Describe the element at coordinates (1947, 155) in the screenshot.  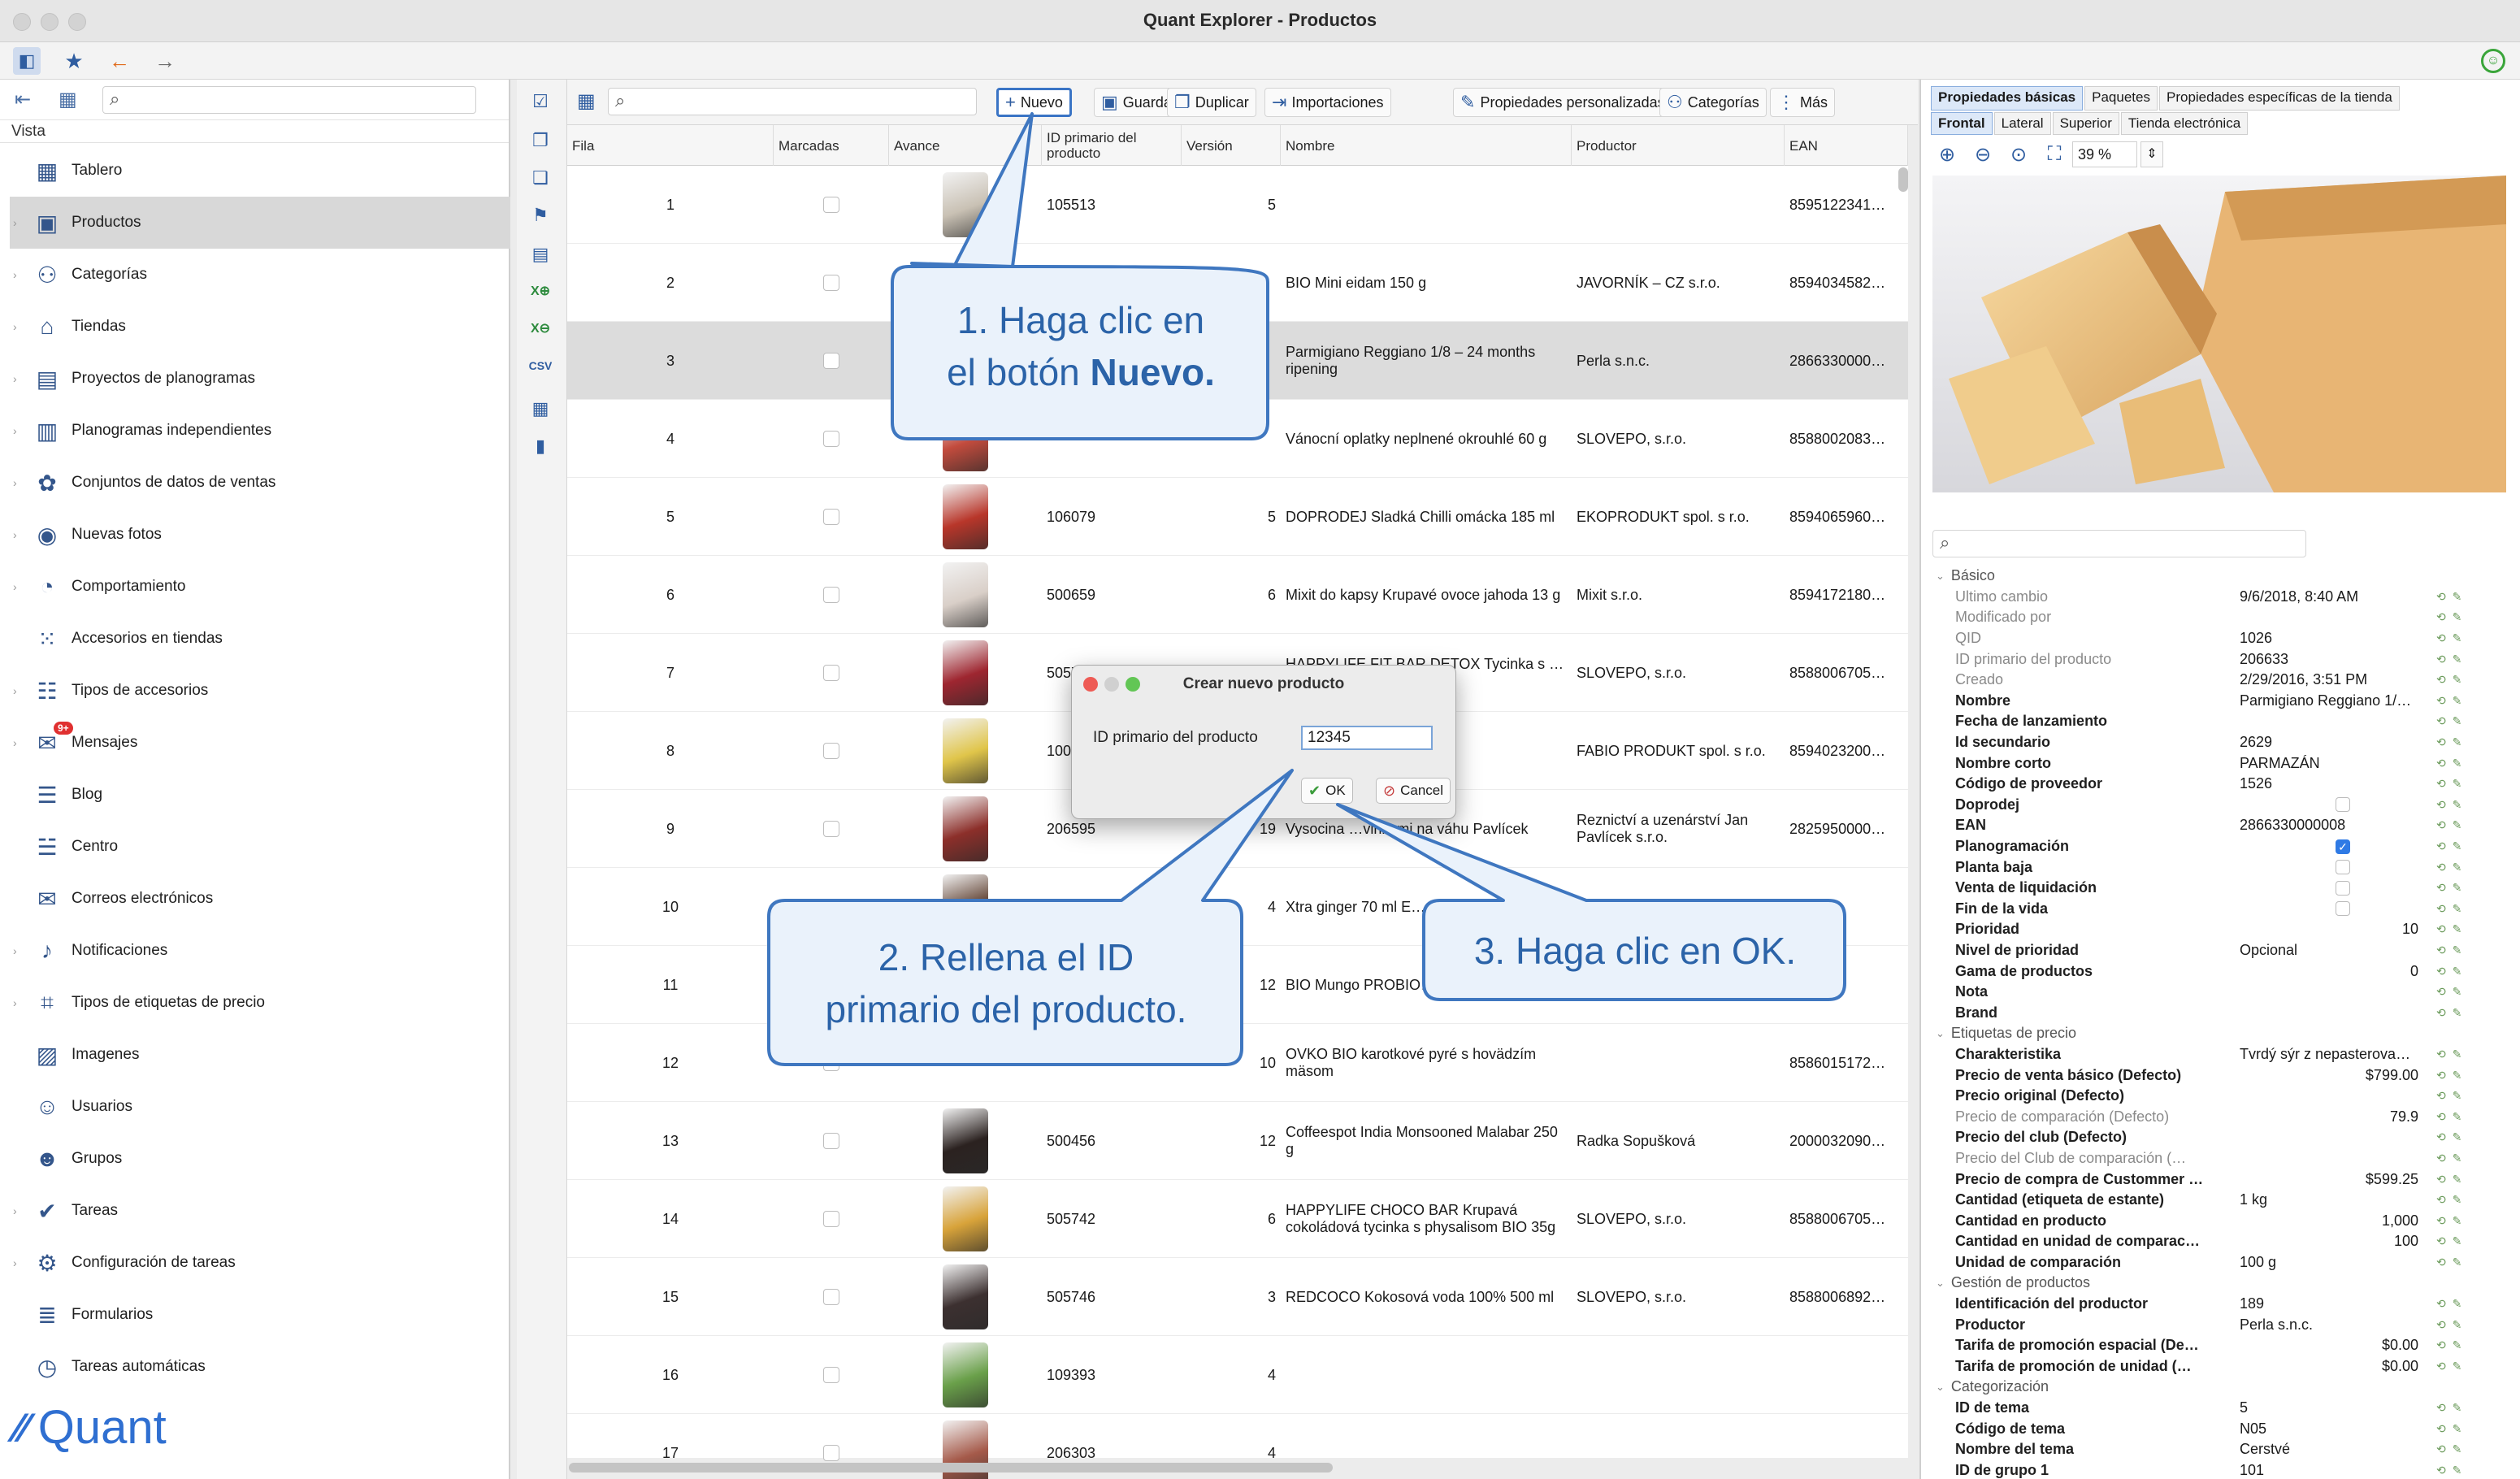
I see `zoom-in-icon: ⊕` at that location.